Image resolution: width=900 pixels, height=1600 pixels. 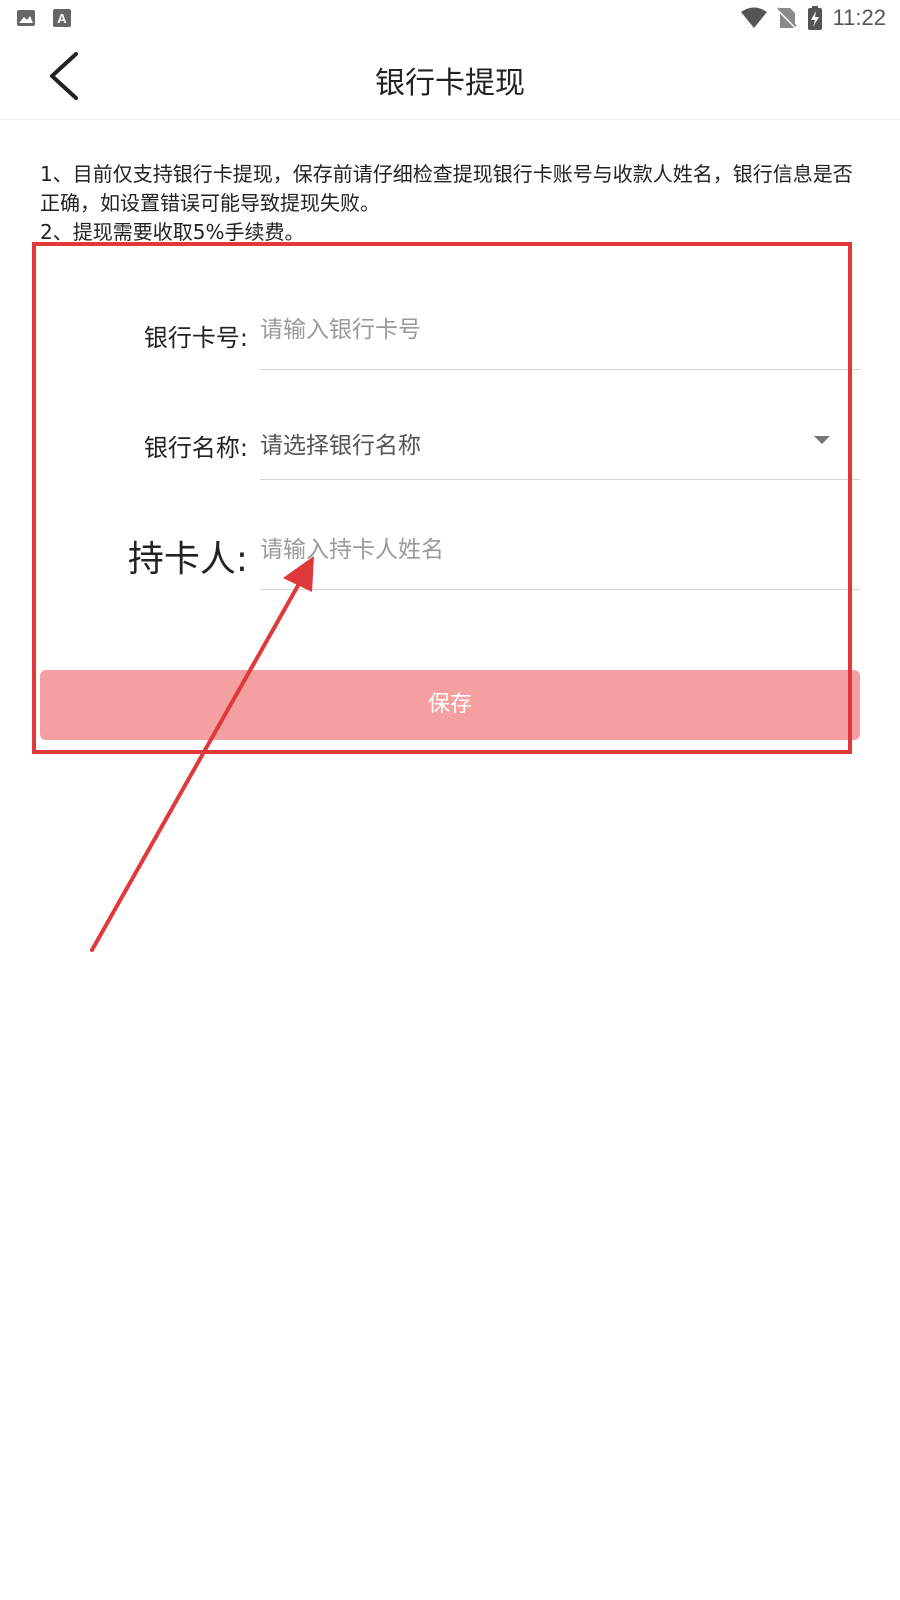 What do you see at coordinates (815, 18) in the screenshot?
I see `battery-charging-icon` at bounding box center [815, 18].